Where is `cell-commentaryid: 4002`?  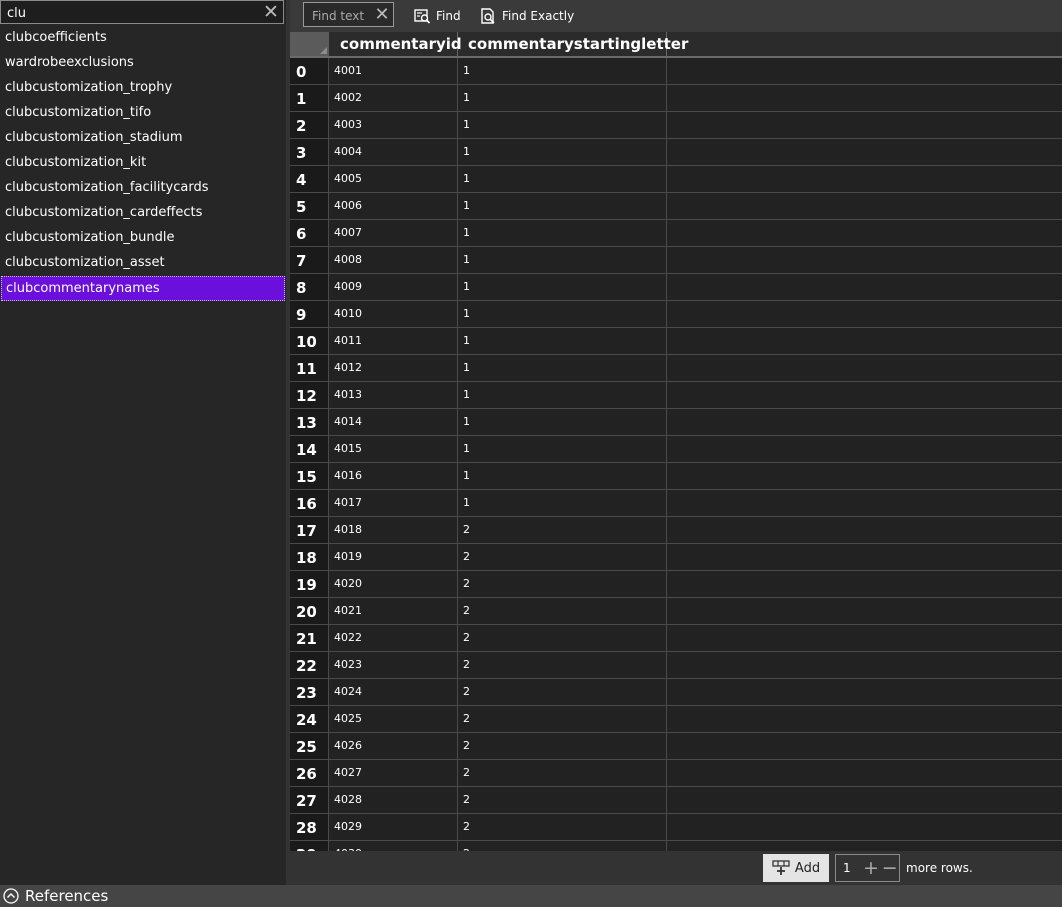 cell-commentaryid: 4002 is located at coordinates (394, 98).